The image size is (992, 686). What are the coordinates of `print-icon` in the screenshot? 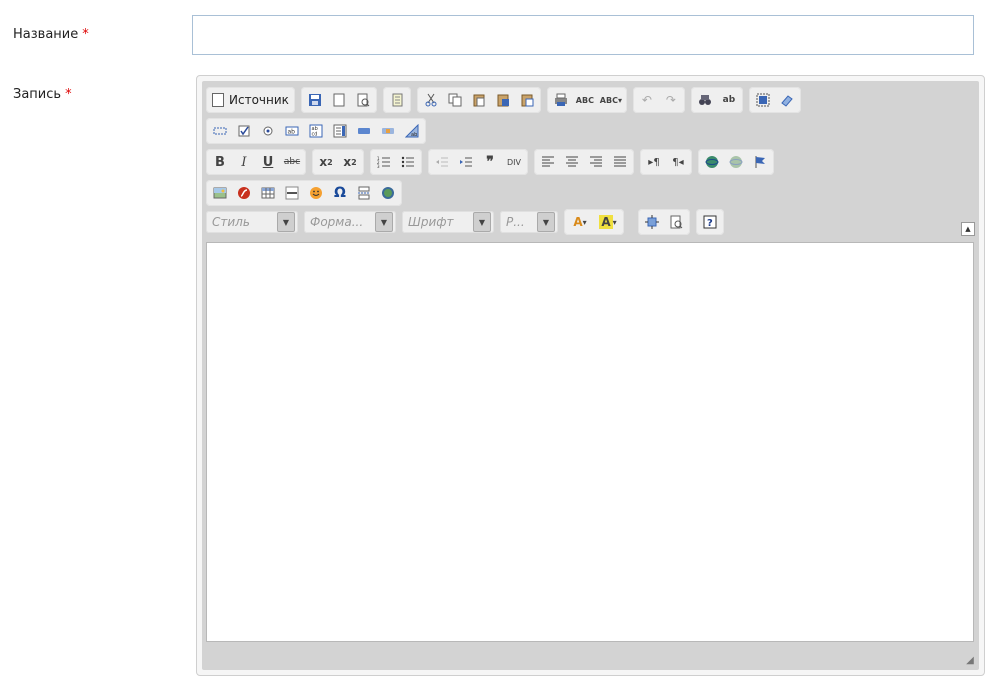 It's located at (561, 100).